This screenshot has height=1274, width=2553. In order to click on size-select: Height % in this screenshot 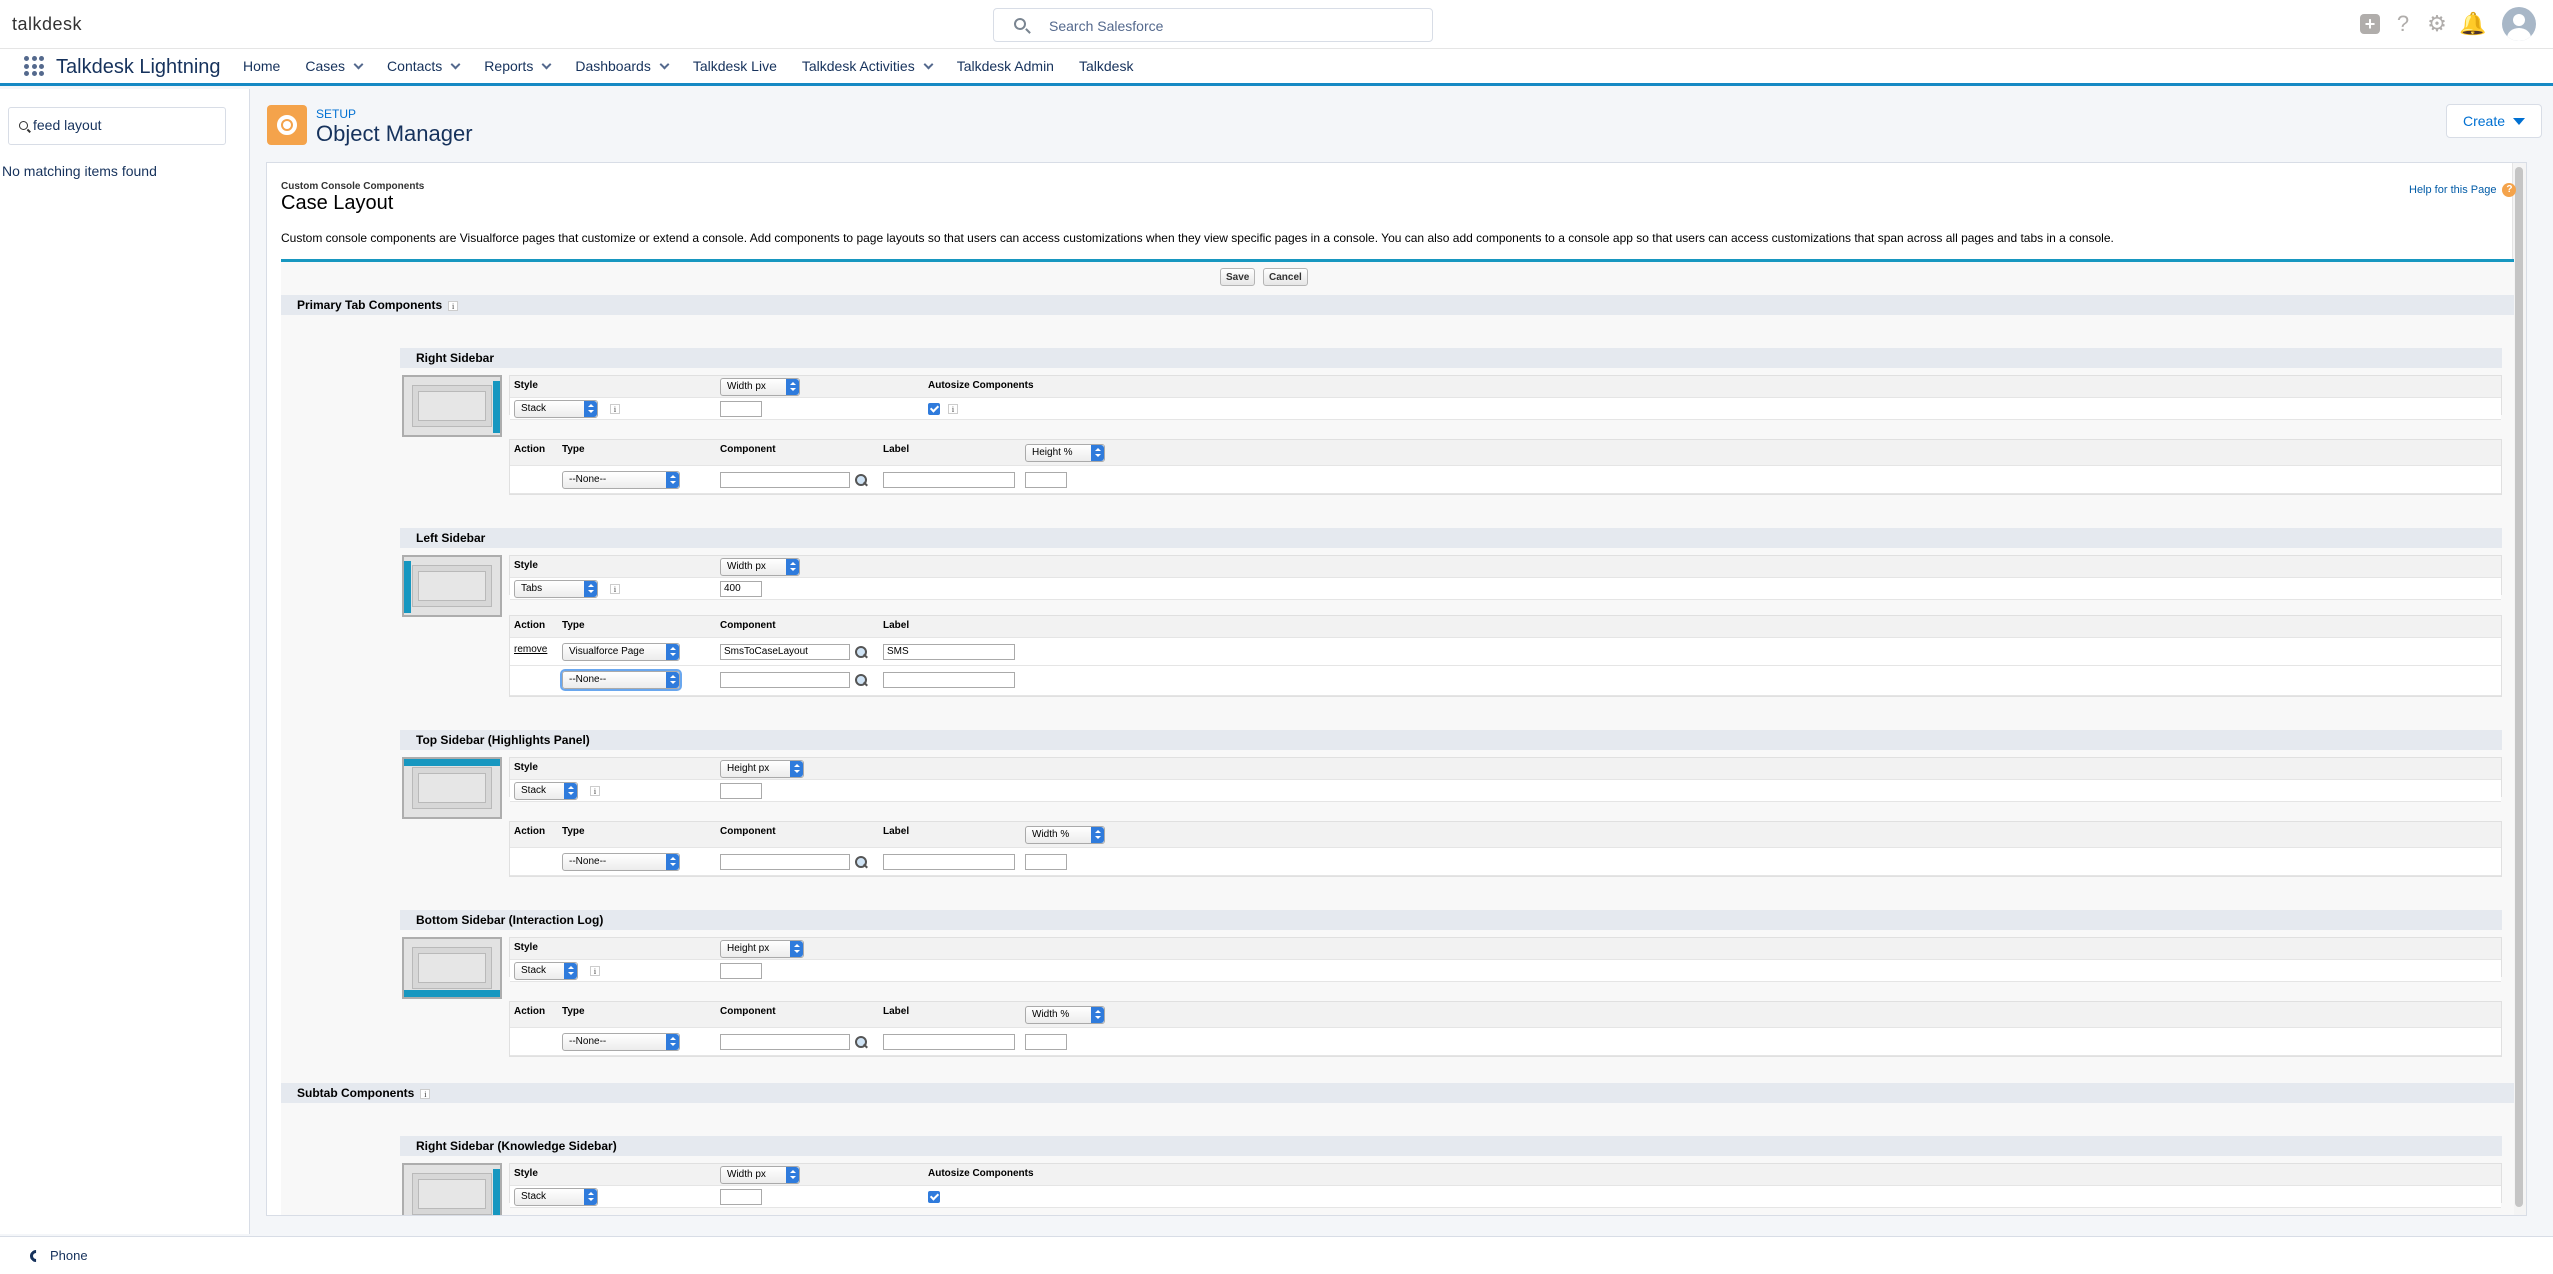, I will do `click(1065, 453)`.